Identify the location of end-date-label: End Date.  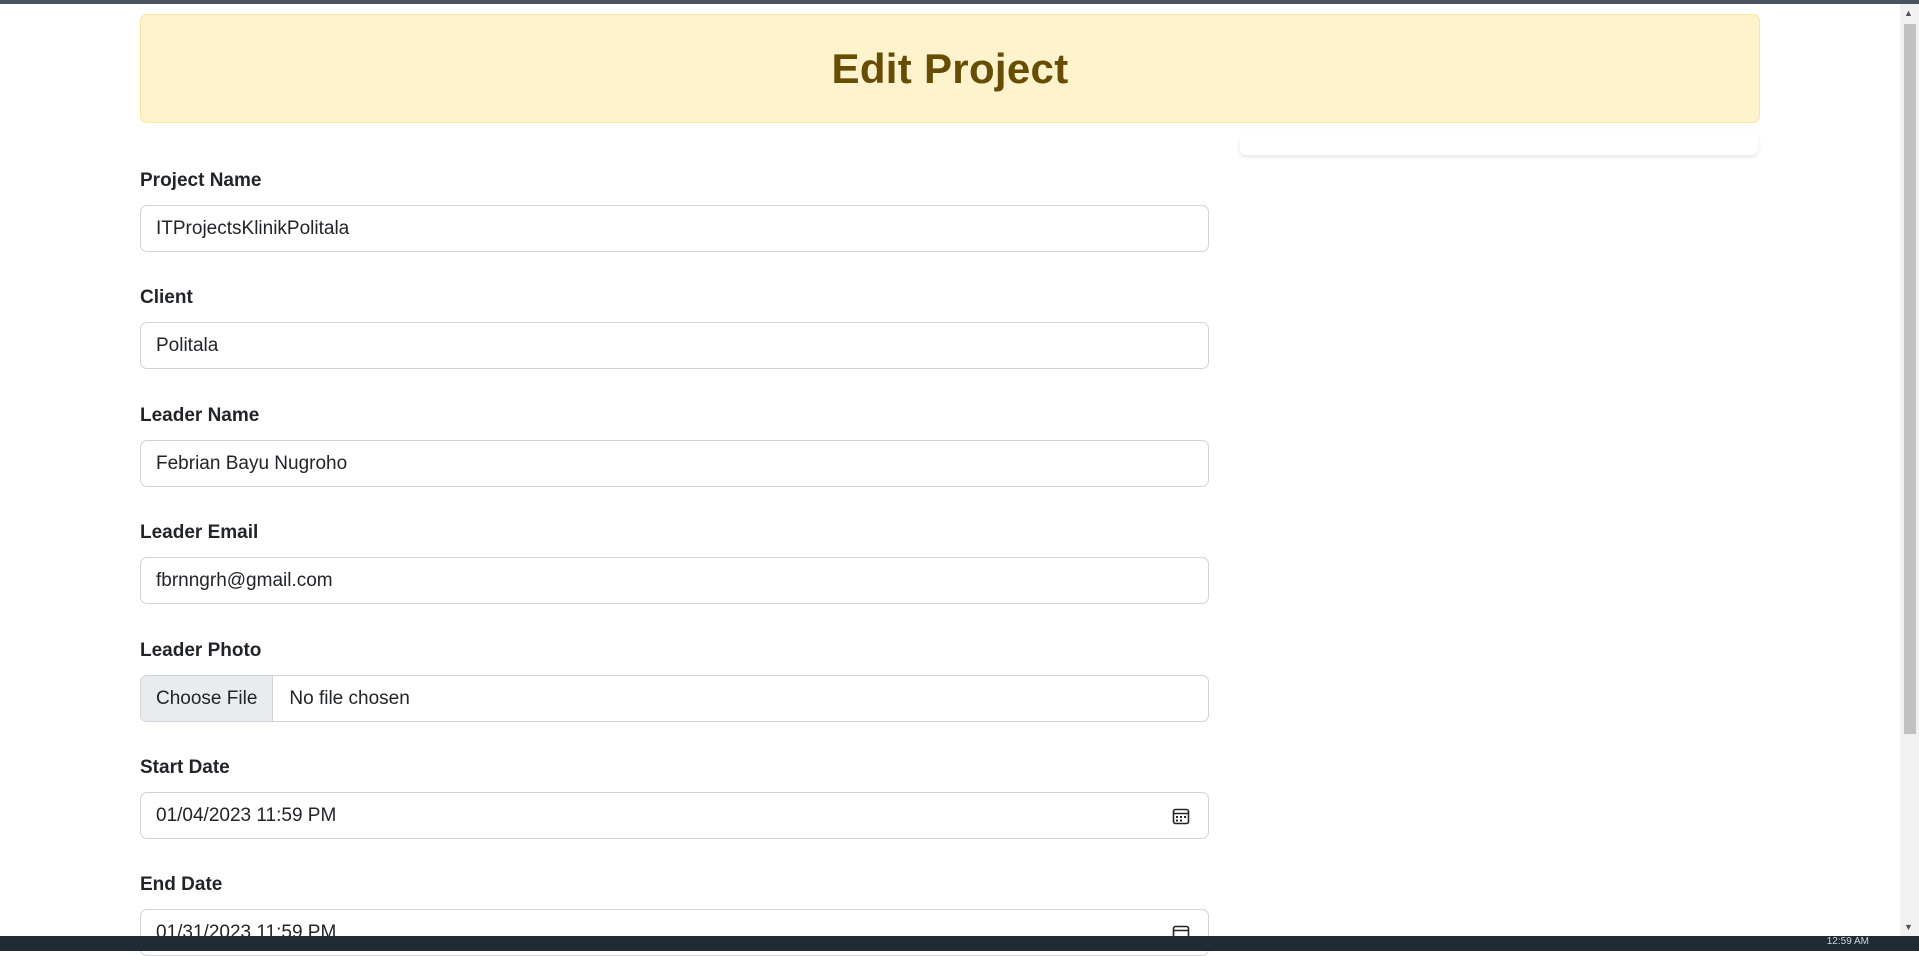
(181, 884).